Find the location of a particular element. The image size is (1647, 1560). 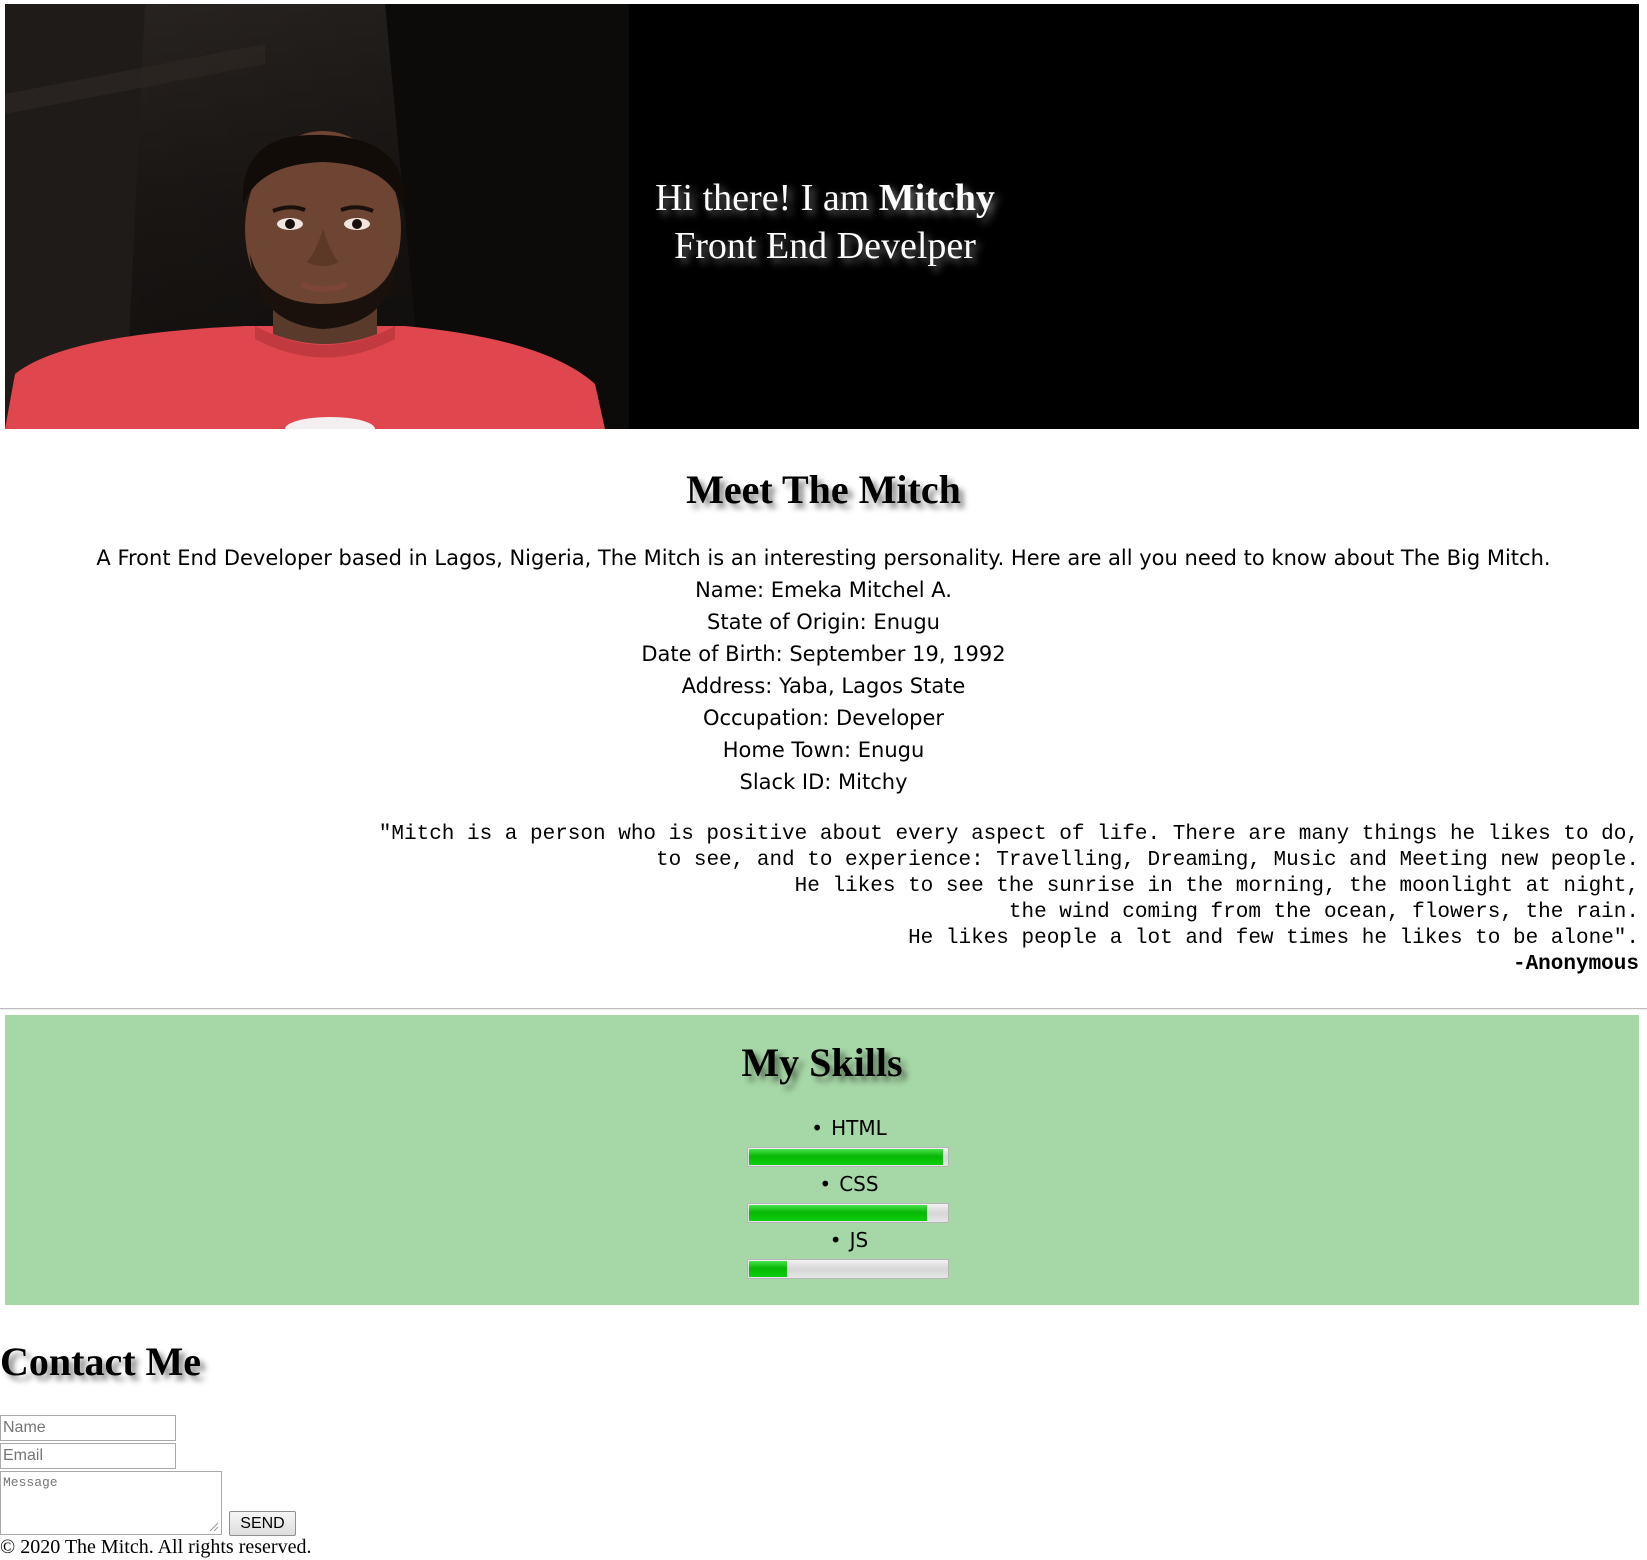

quote-author: -Anonymous is located at coordinates (1575, 964).